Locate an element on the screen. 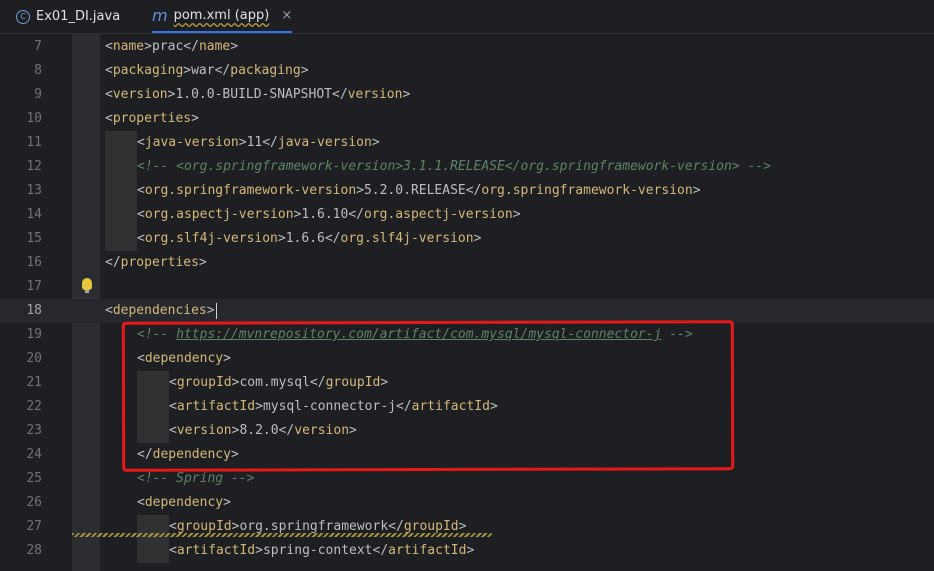 Image resolution: width=934 pixels, height=571 pixels. code-line: 26 <dependency> is located at coordinates (467, 503).